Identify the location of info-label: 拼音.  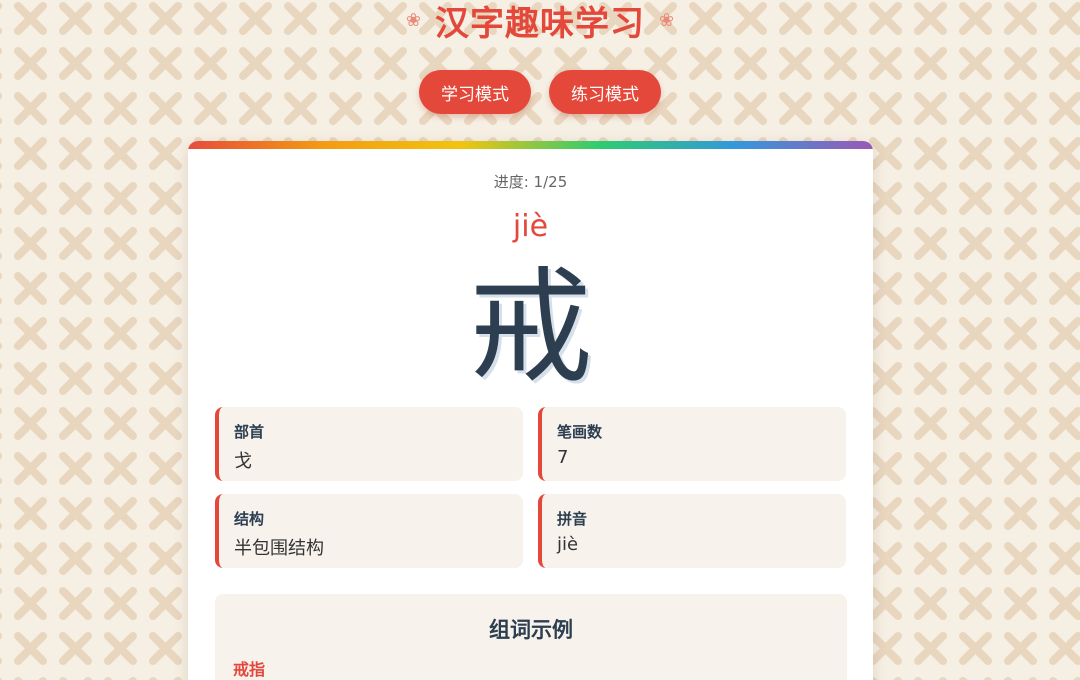
(572, 519).